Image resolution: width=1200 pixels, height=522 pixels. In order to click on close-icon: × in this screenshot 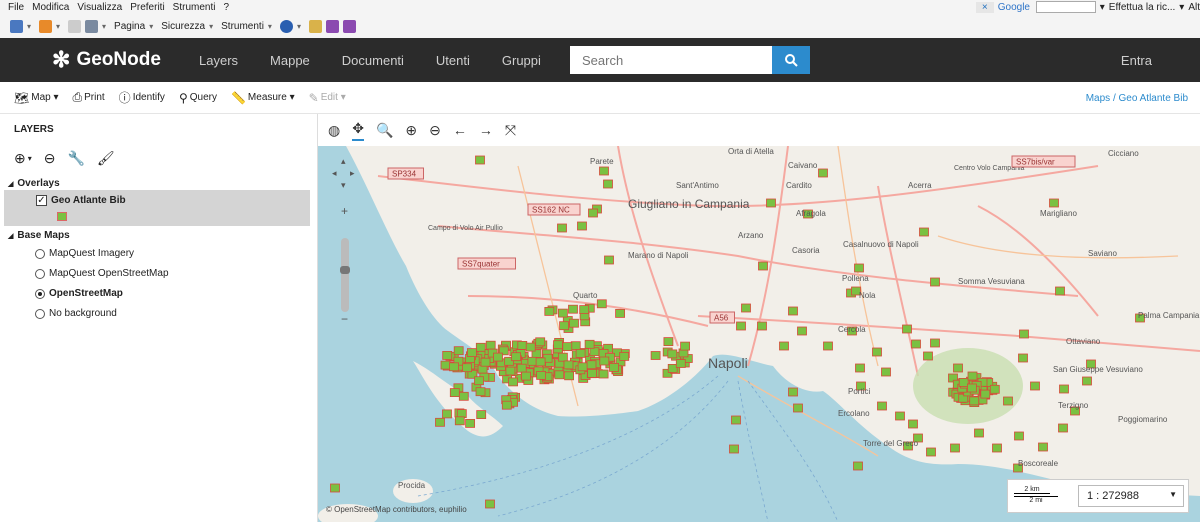, I will do `click(984, 7)`.